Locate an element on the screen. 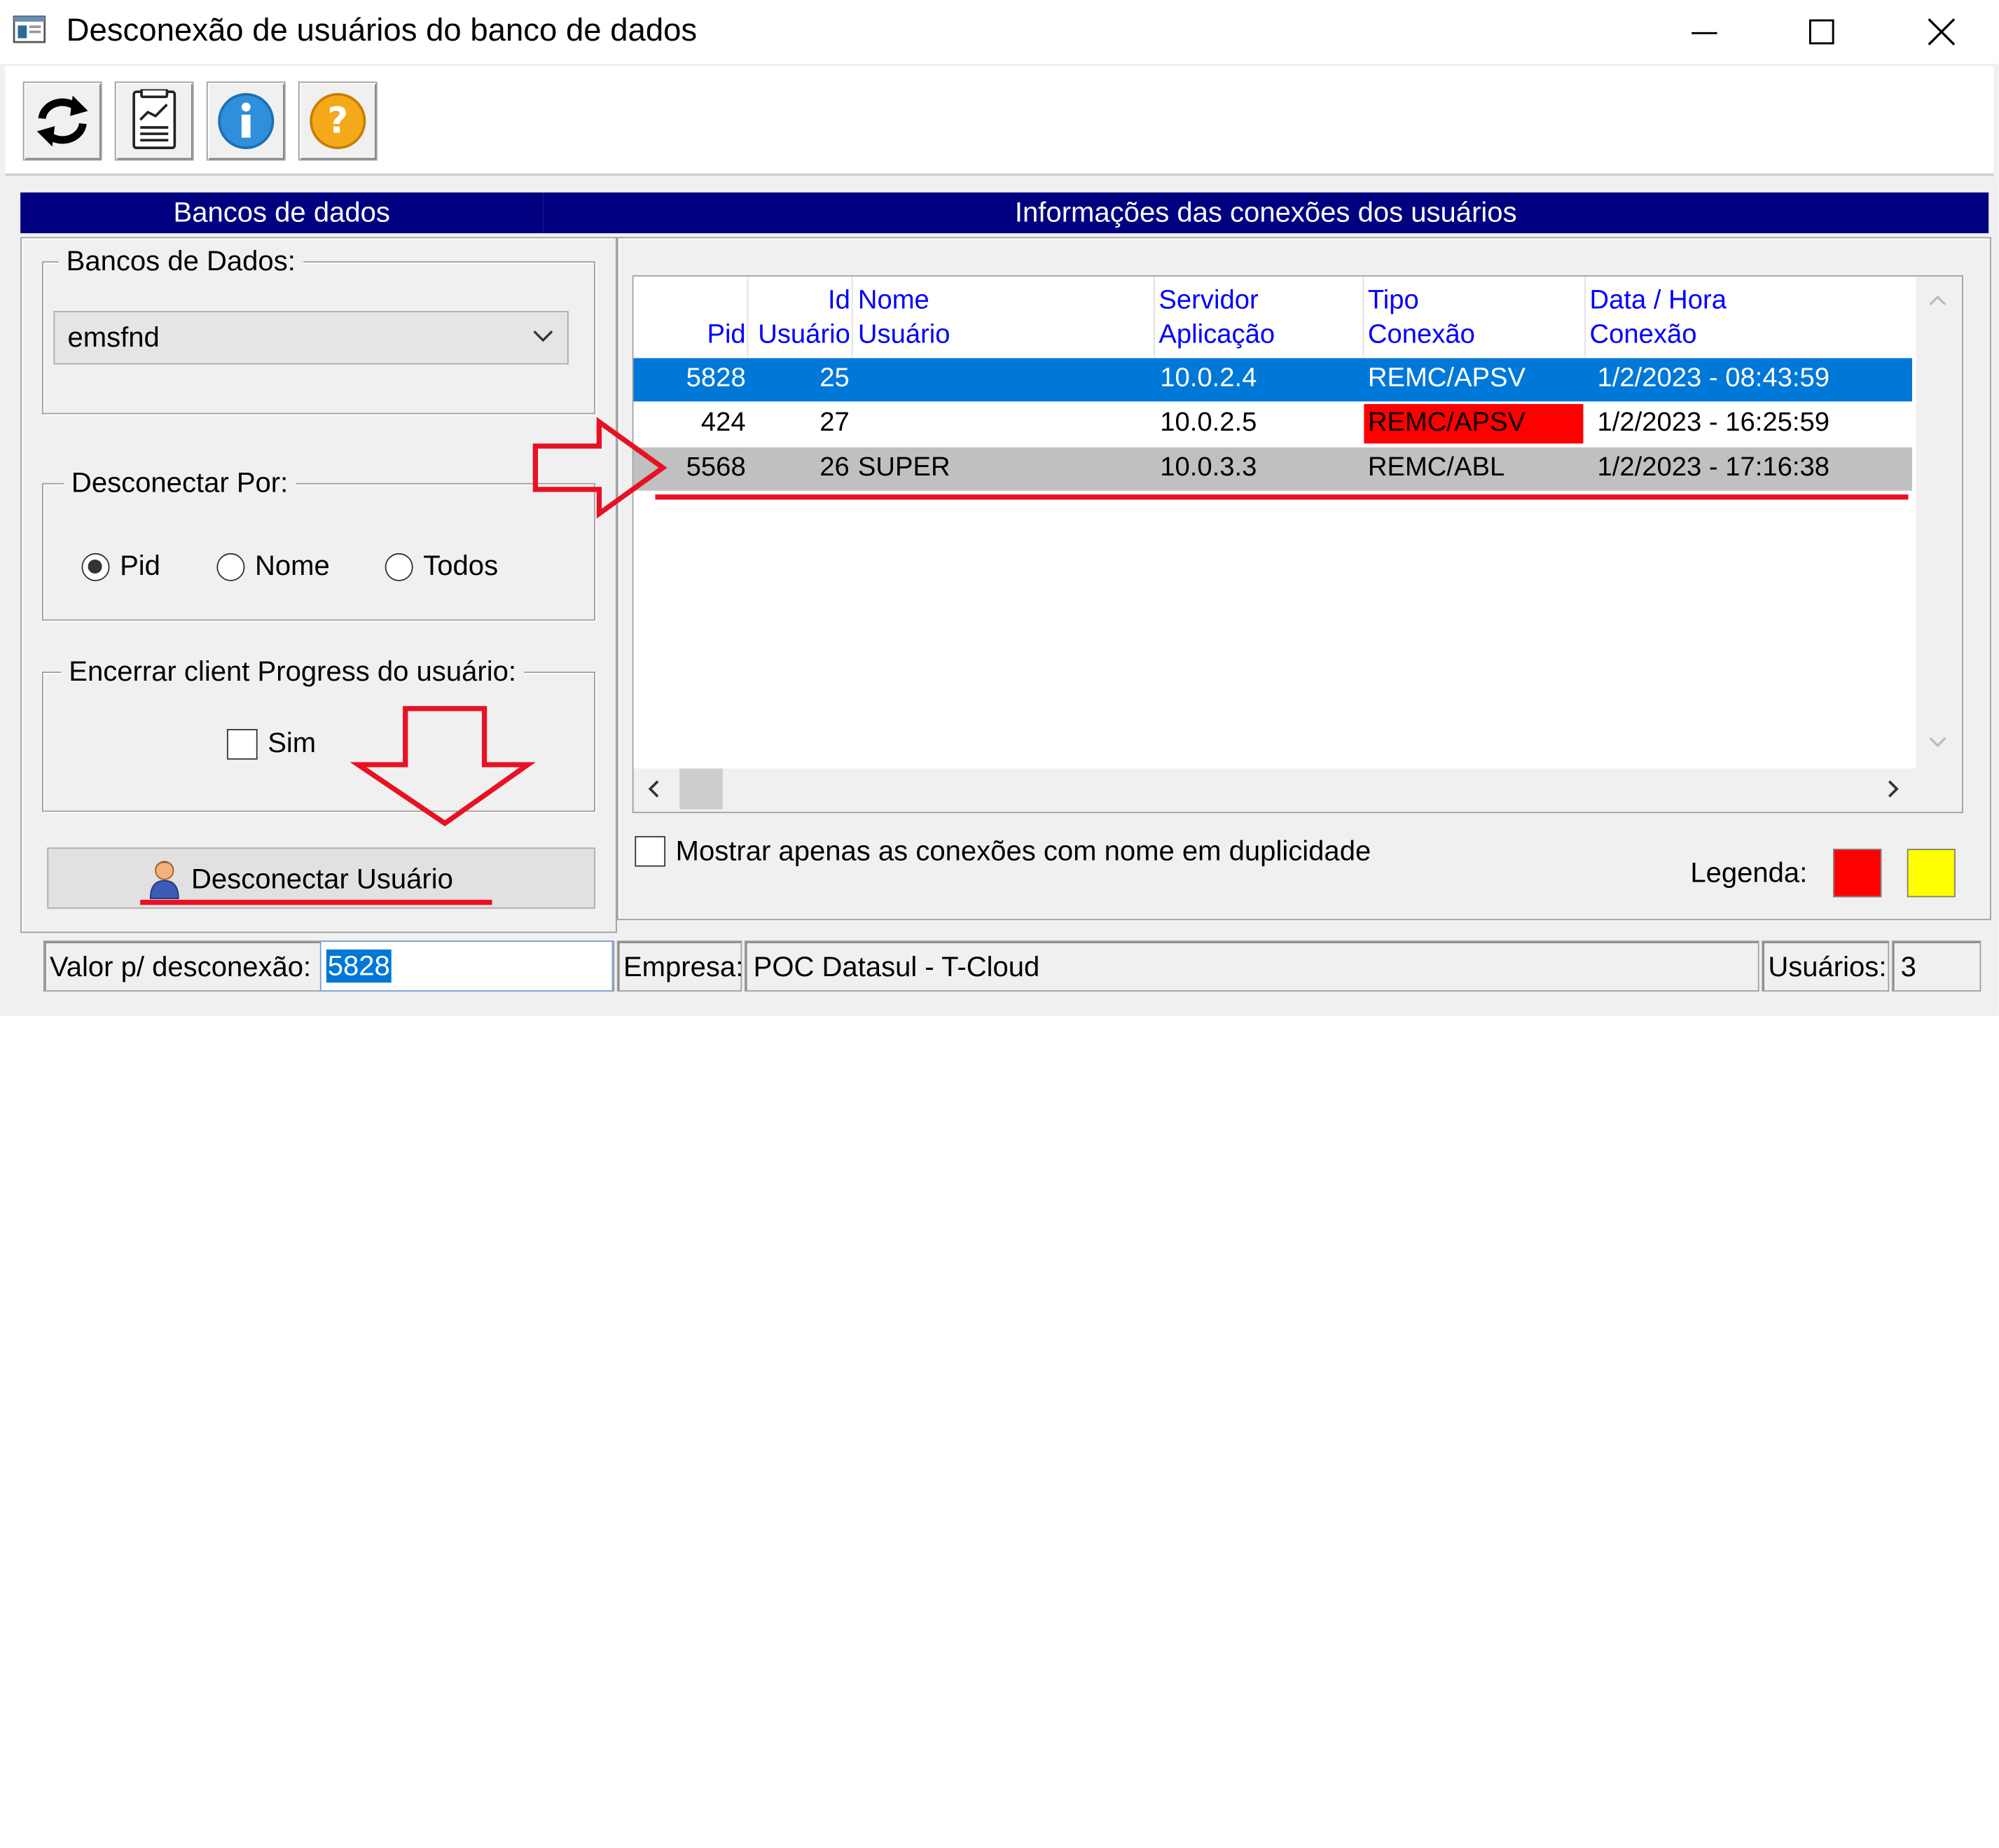 The height and width of the screenshot is (1848, 1999). cell-id: 26 is located at coordinates (835, 467).